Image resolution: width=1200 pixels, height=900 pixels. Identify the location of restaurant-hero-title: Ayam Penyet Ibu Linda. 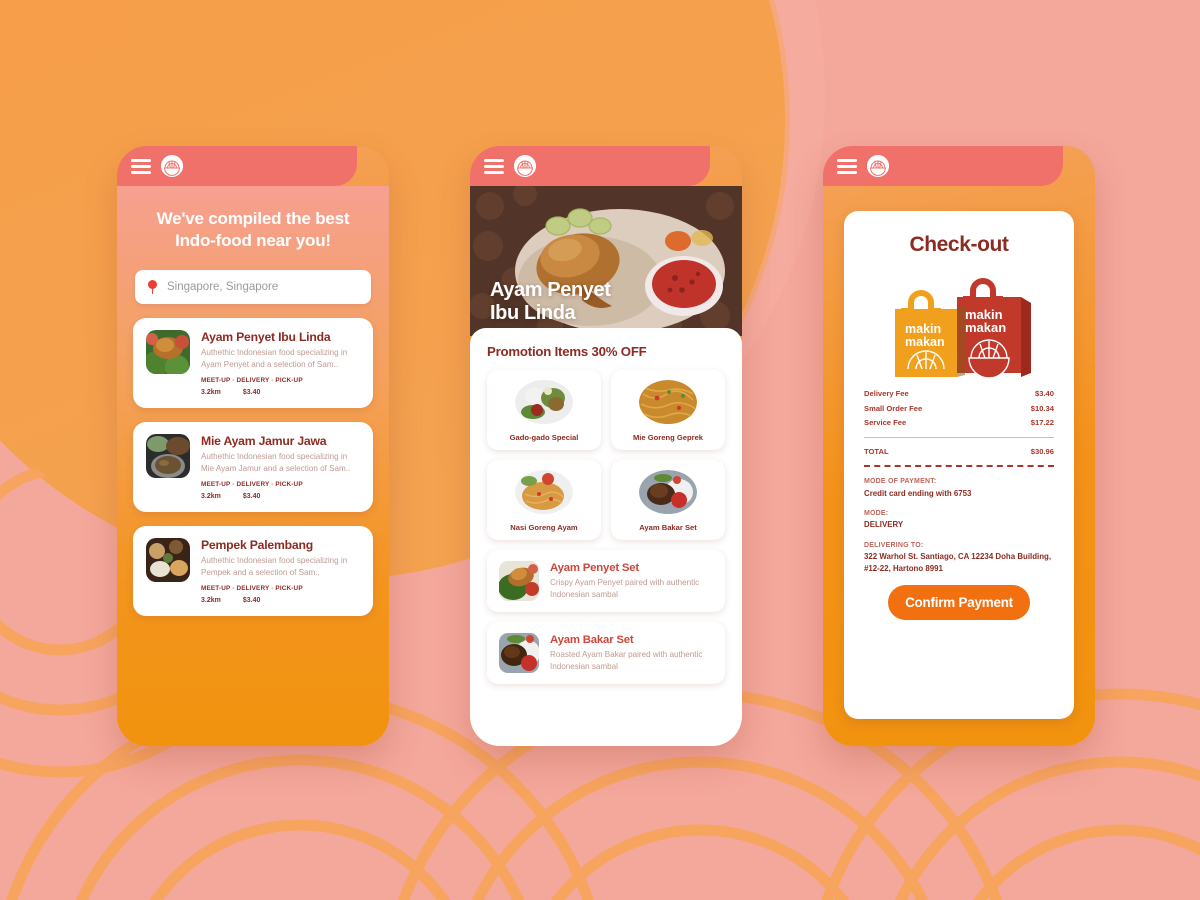
(550, 302).